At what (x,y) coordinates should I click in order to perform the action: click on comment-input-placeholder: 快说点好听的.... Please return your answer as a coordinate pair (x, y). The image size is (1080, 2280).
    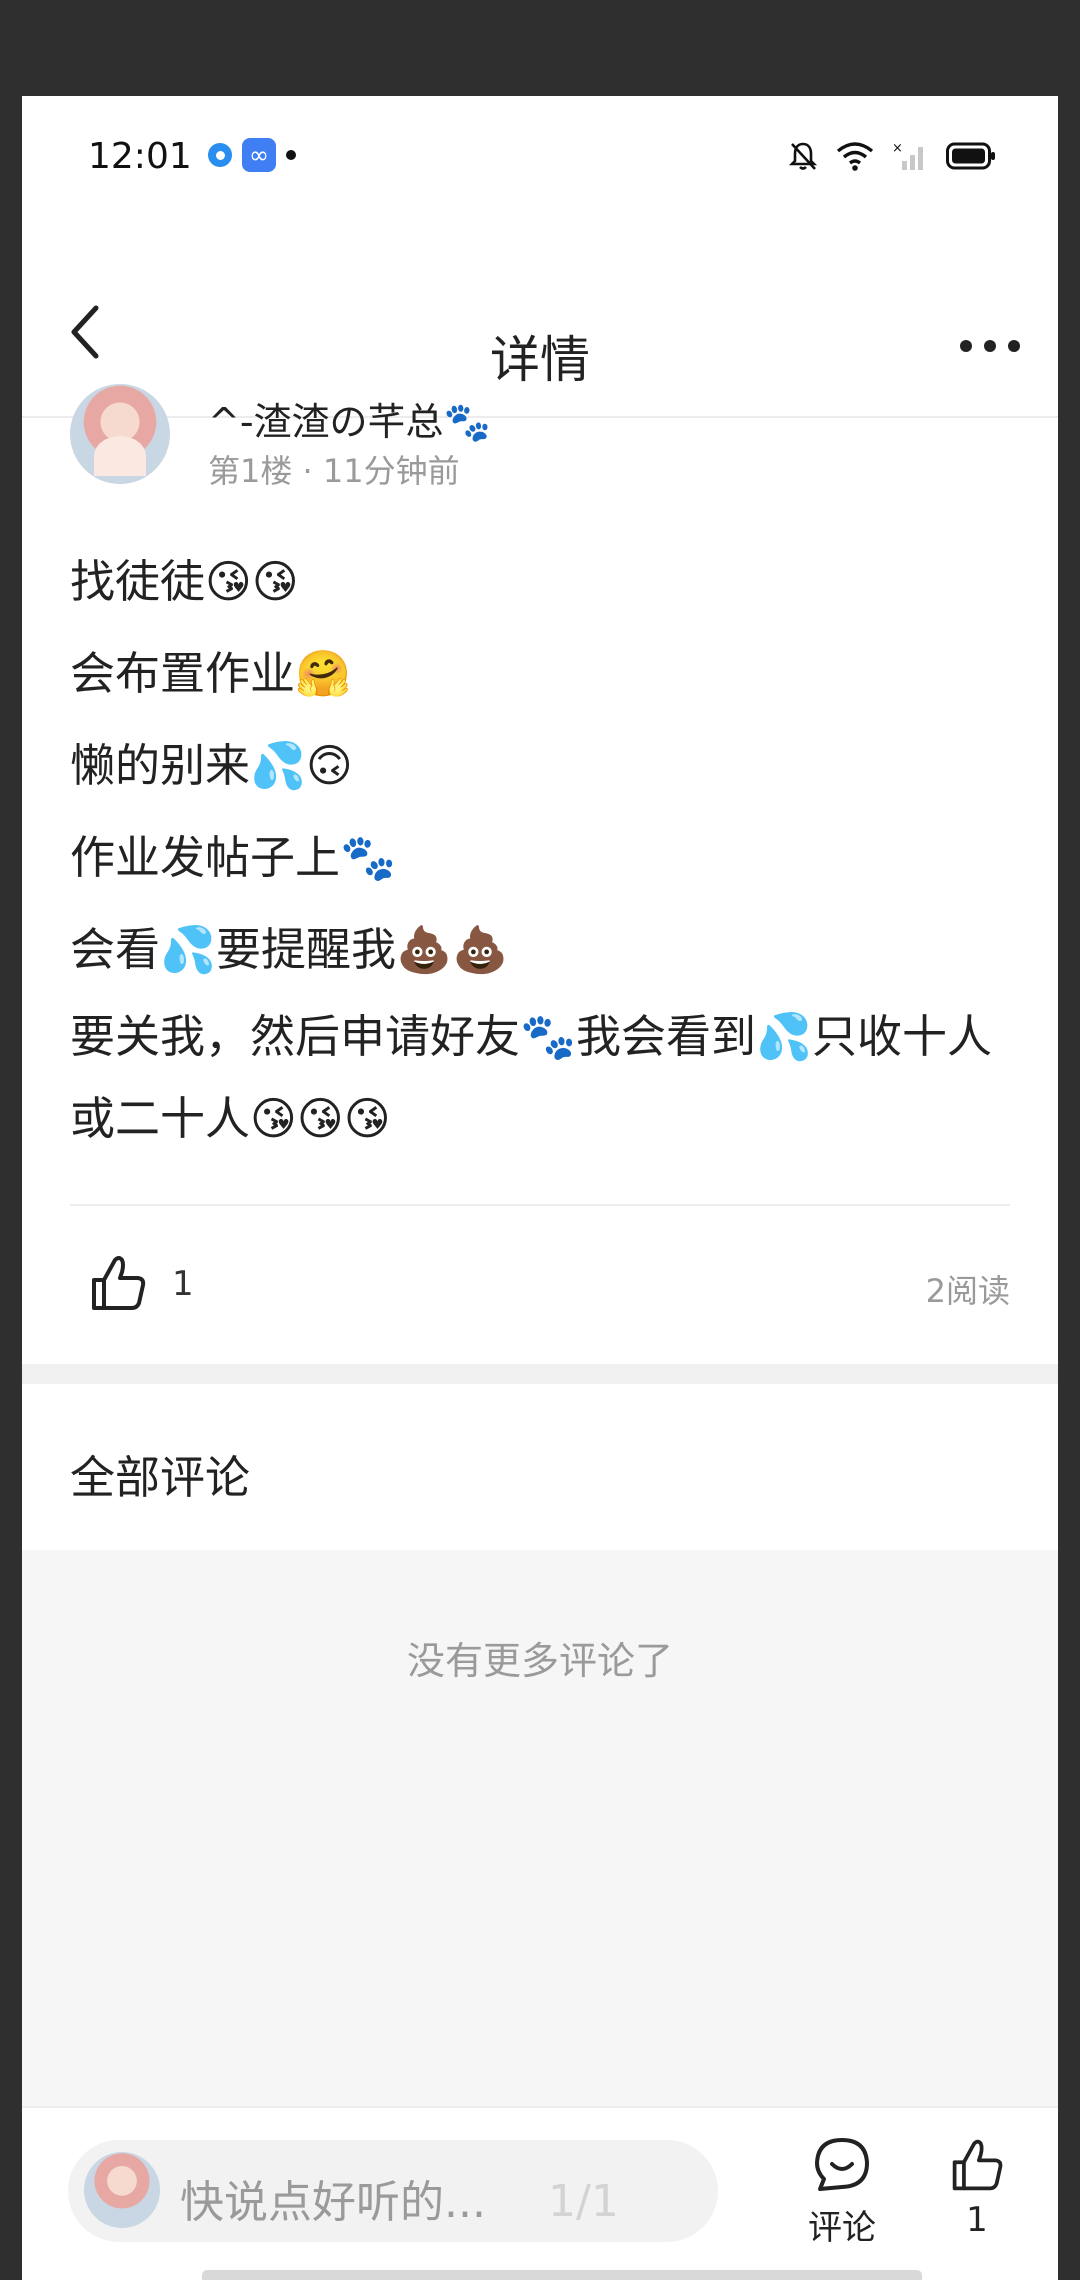
    Looking at the image, I should click on (333, 2202).